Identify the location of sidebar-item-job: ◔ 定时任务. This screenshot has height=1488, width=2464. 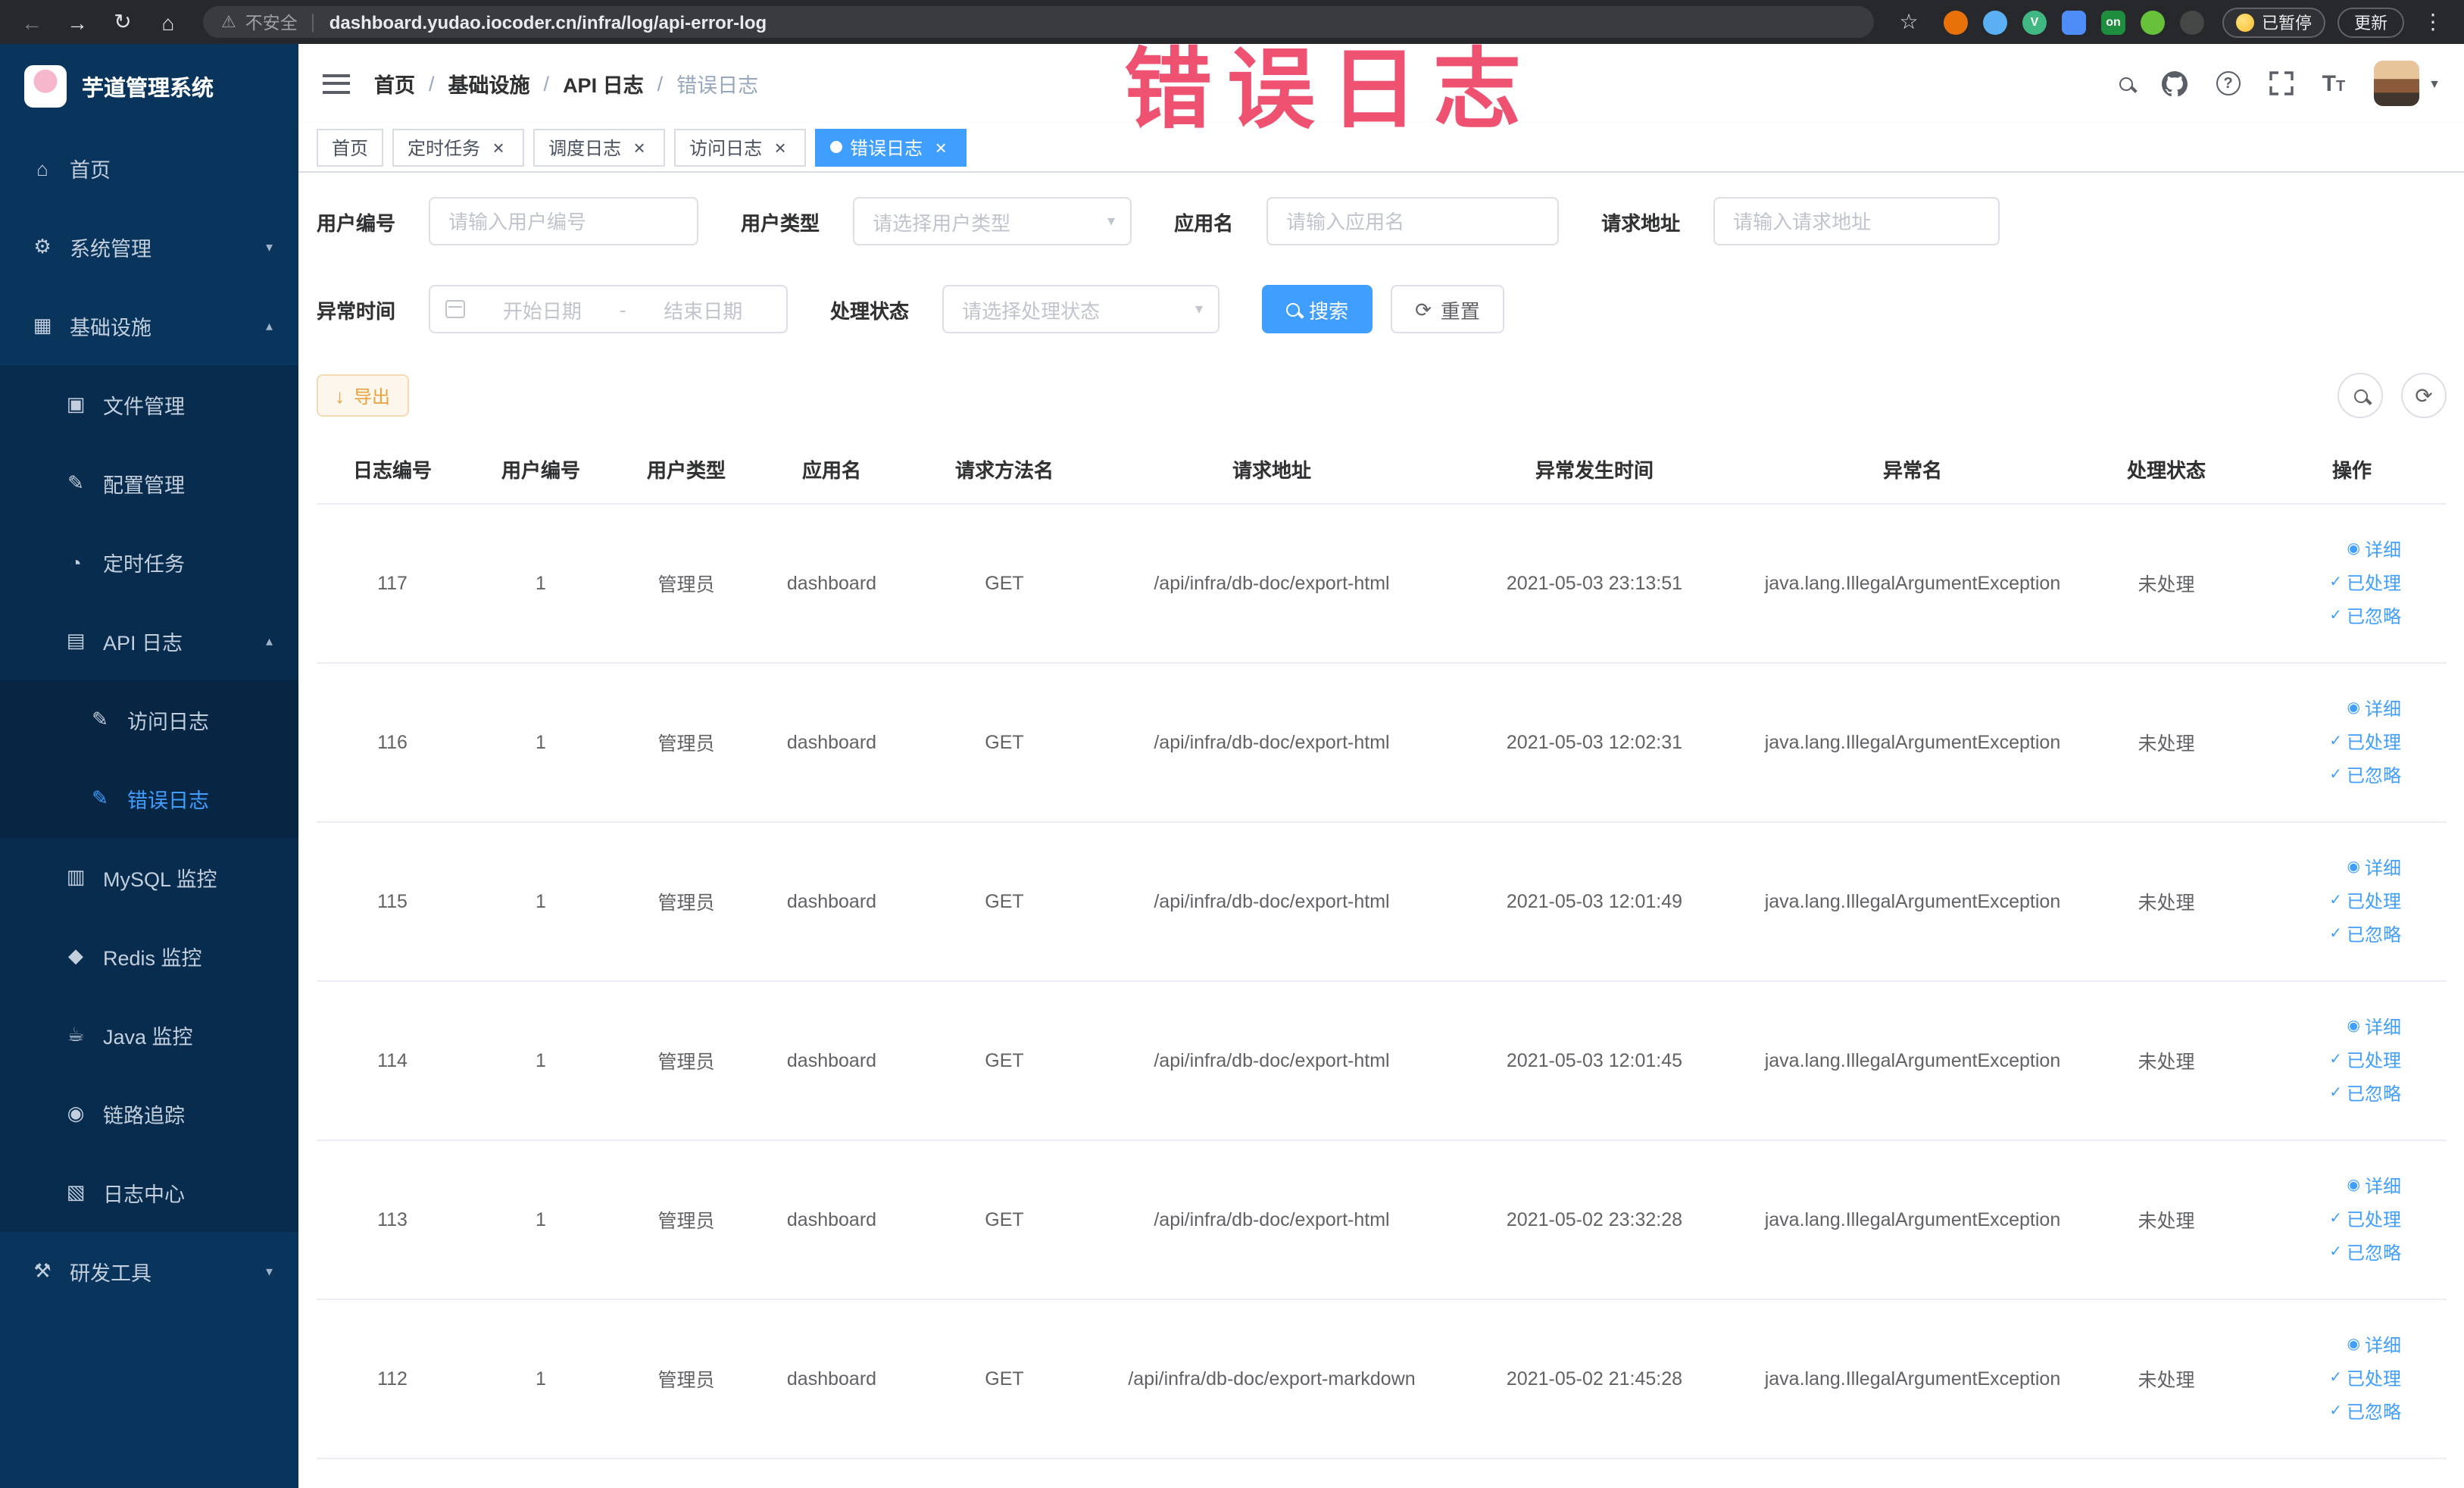
(149, 562).